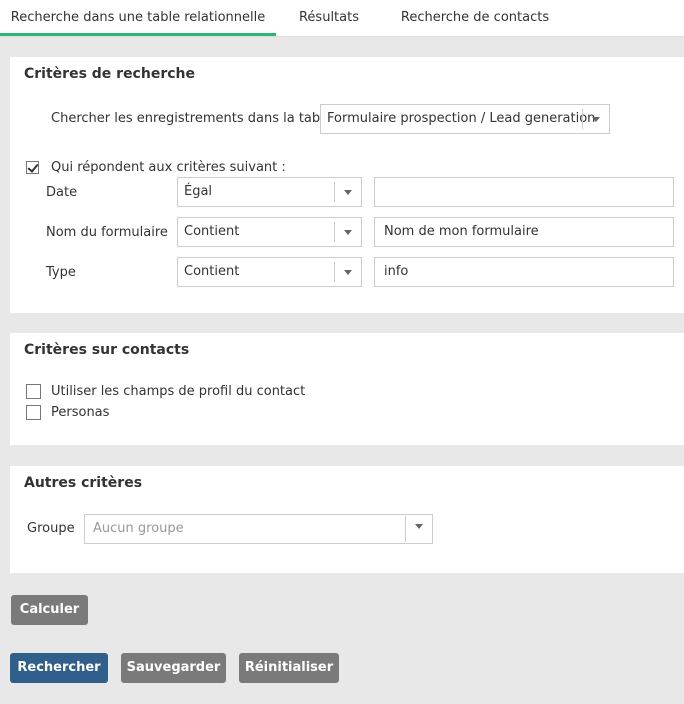 Image resolution: width=684 pixels, height=704 pixels. I want to click on criterion-value-input, so click(524, 192).